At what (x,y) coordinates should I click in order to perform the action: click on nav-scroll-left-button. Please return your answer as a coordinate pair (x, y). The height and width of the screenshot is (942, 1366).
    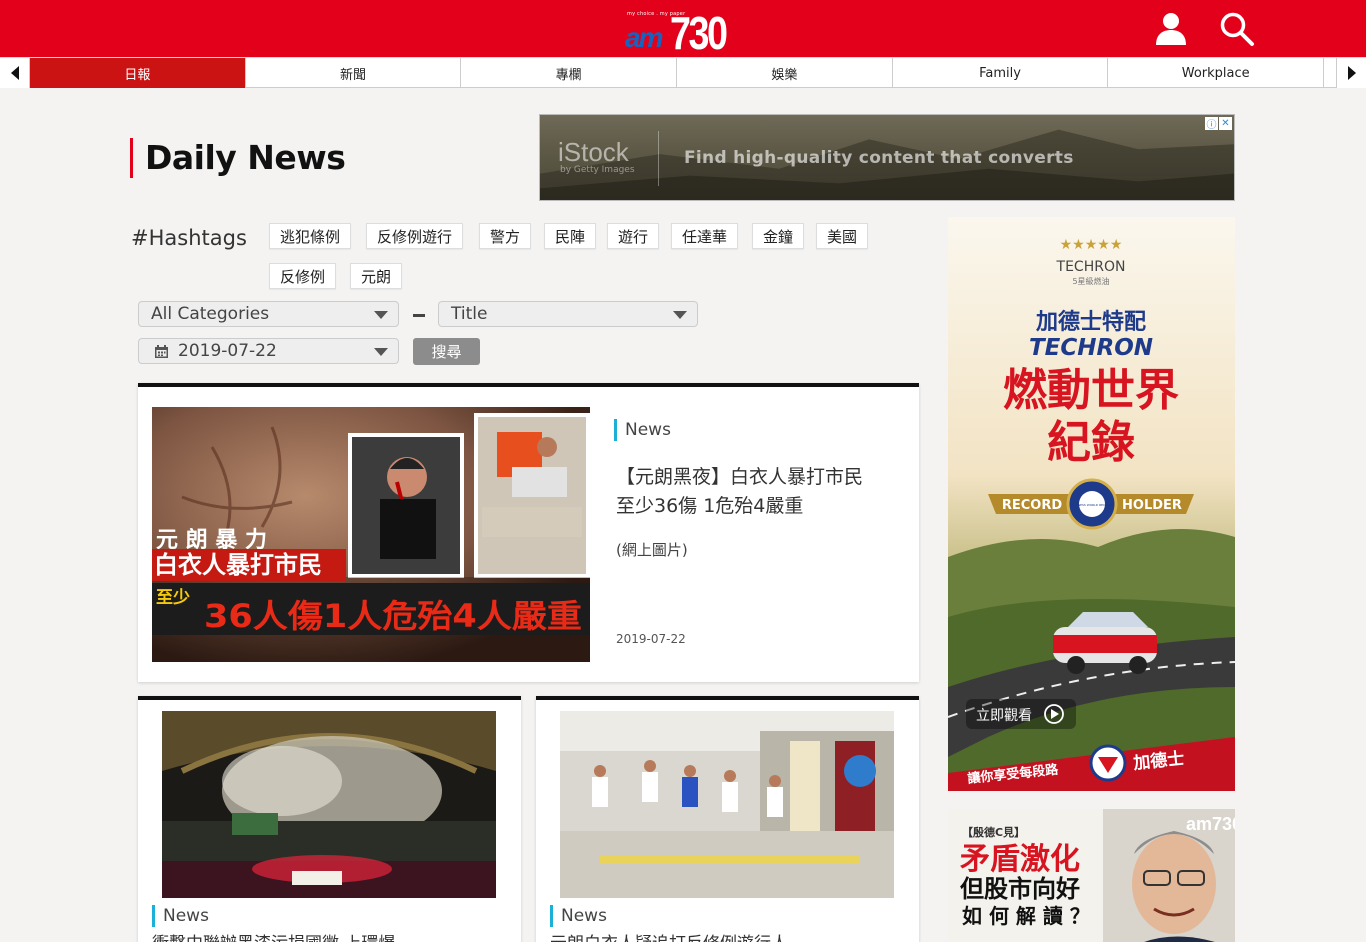
    Looking at the image, I should click on (15, 73).